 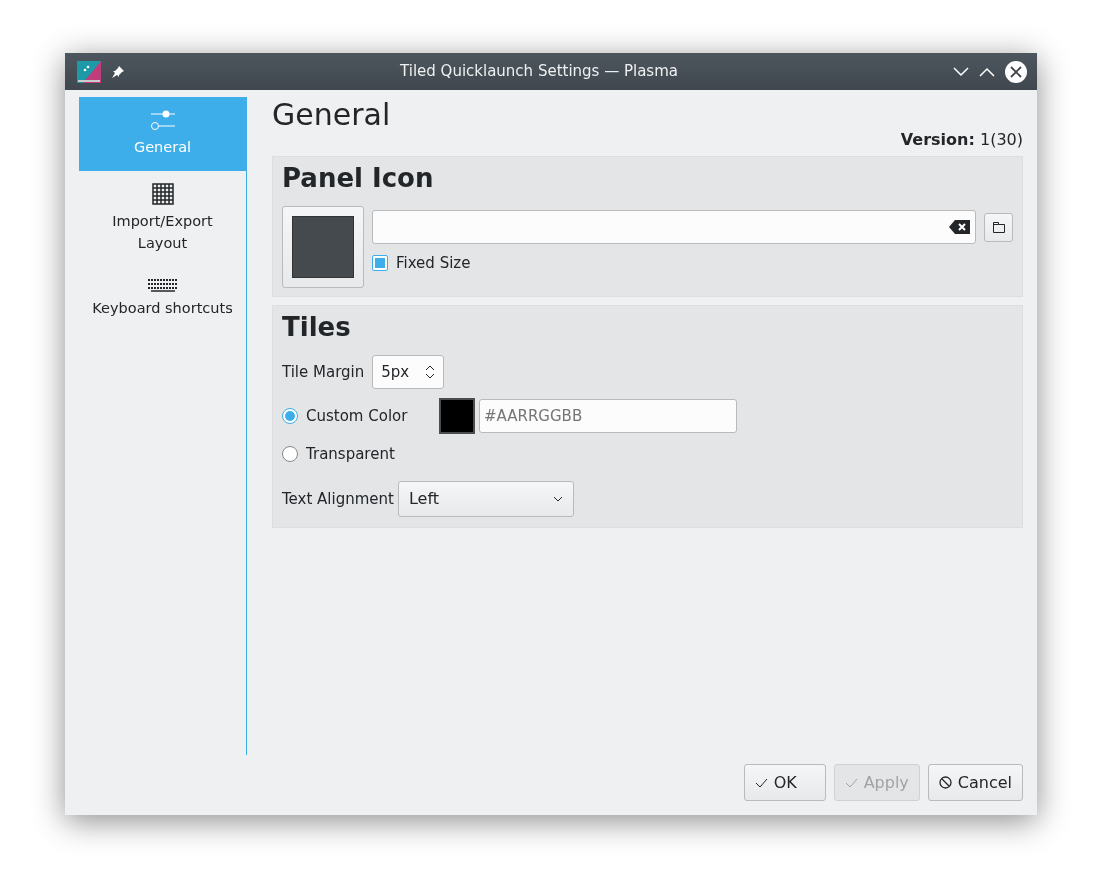 What do you see at coordinates (351, 454) in the screenshot?
I see `radio-label: Transparent` at bounding box center [351, 454].